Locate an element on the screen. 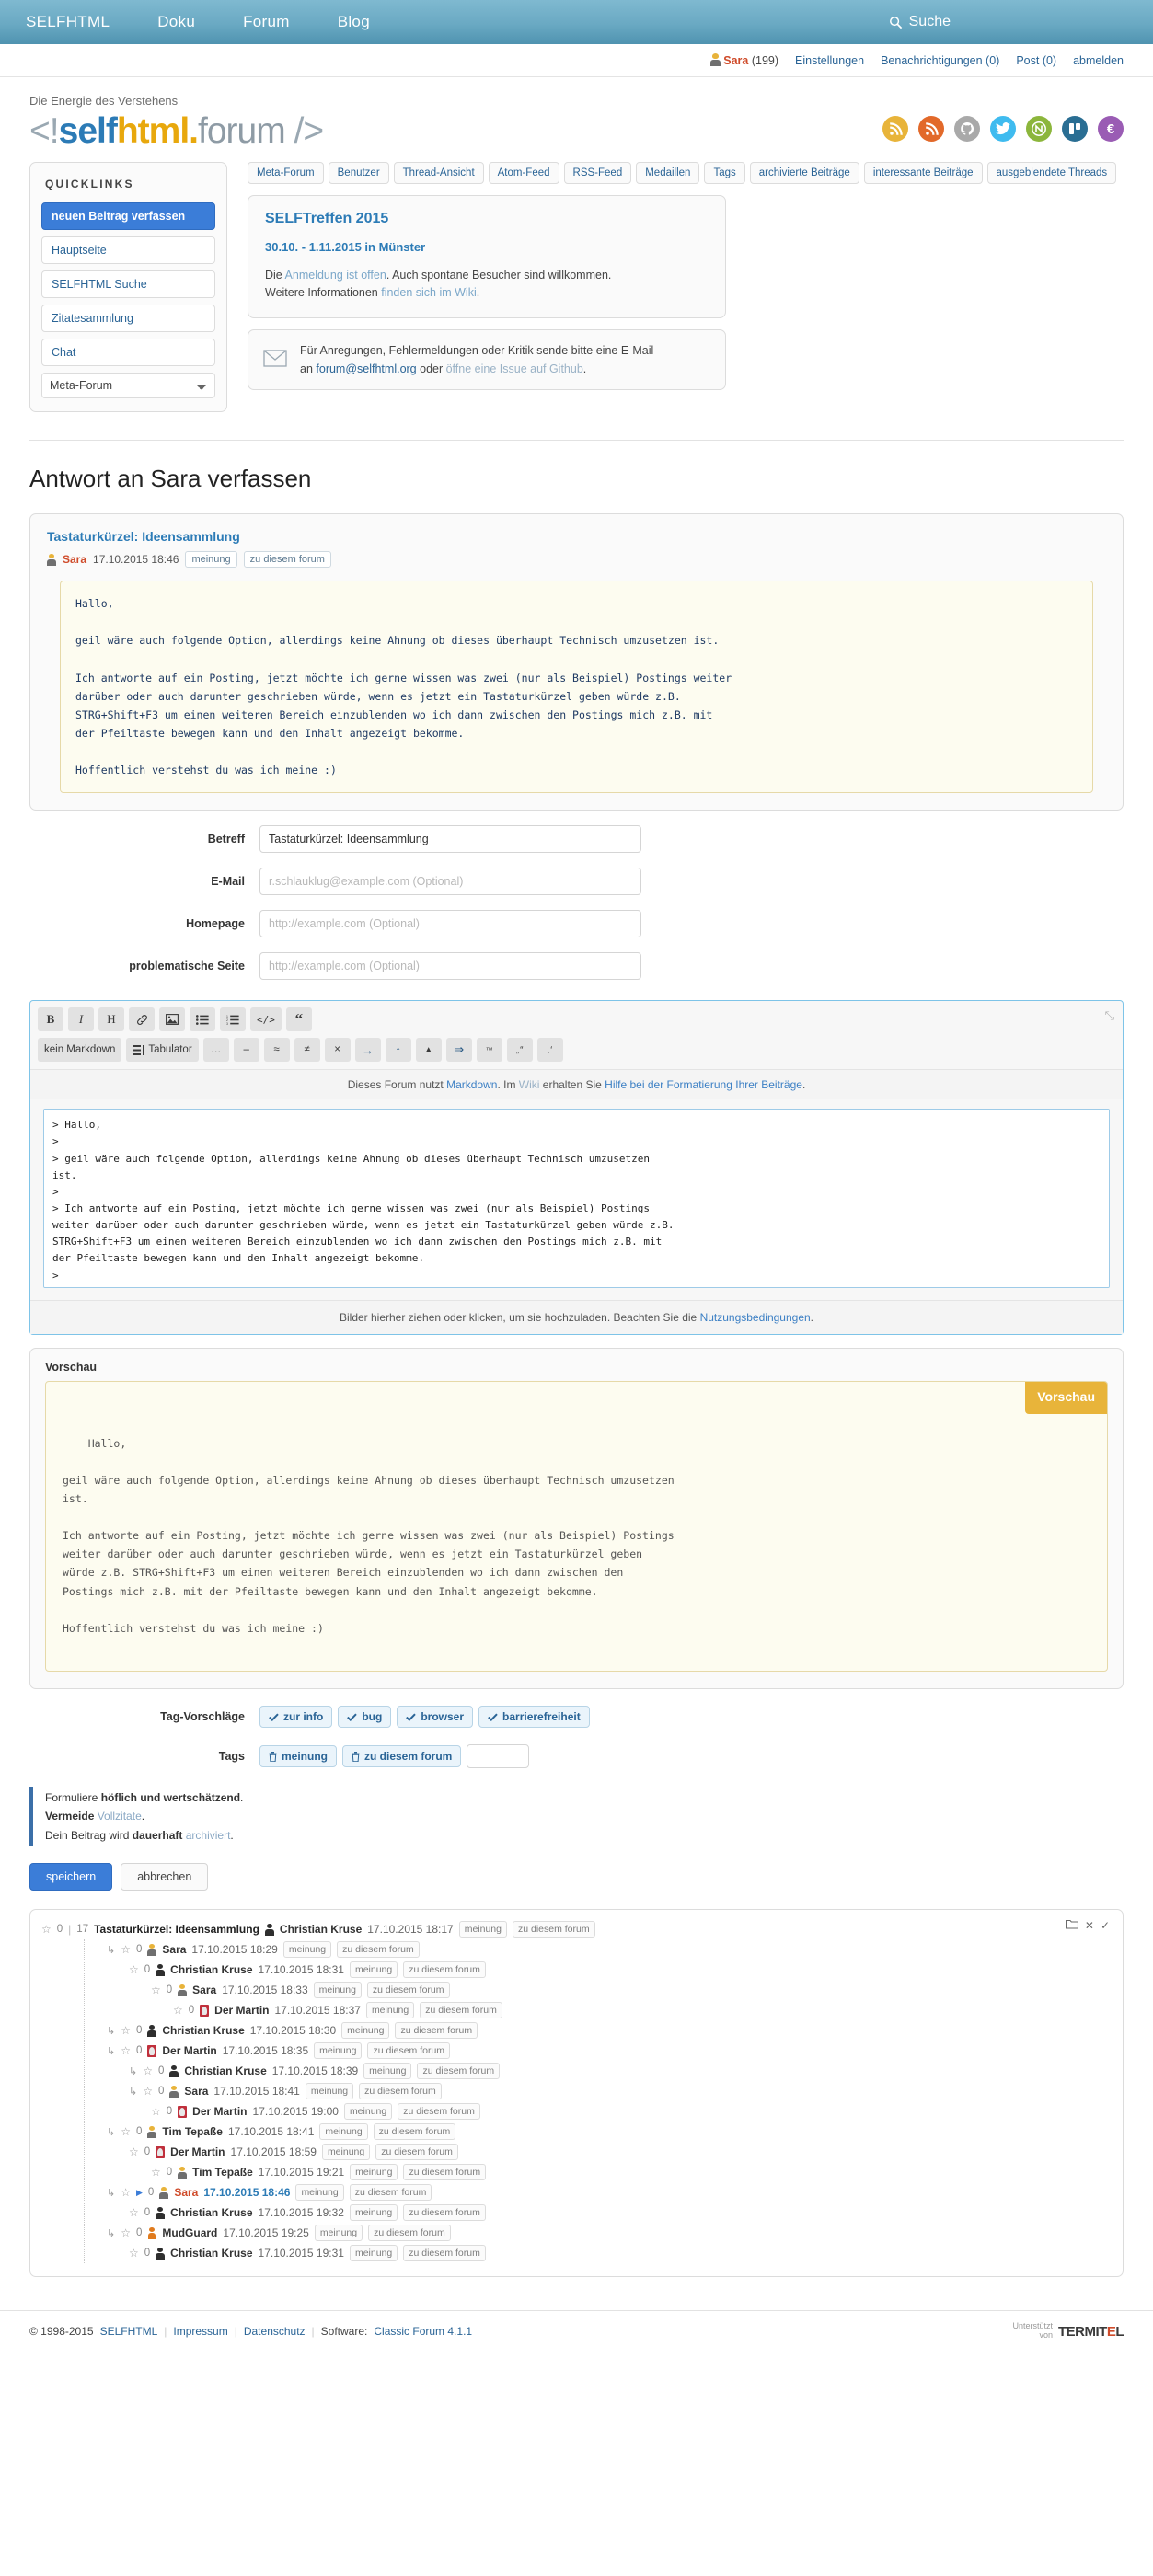 This screenshot has width=1153, height=2576. thread-author: Christian Kruse is located at coordinates (321, 1929).